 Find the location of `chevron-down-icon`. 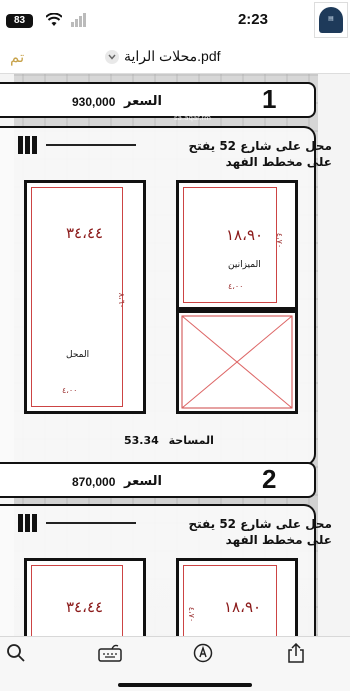

chevron-down-icon is located at coordinates (112, 56).